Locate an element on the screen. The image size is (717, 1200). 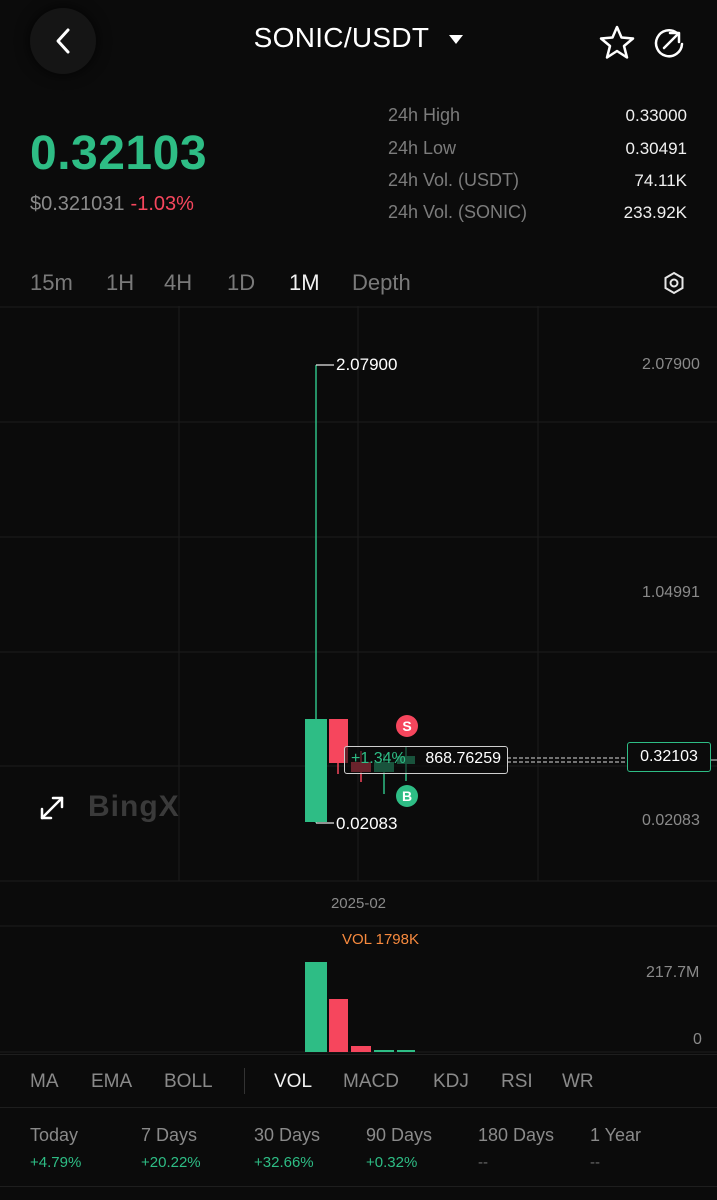
indicator-rsi: RSI is located at coordinates (517, 1082).